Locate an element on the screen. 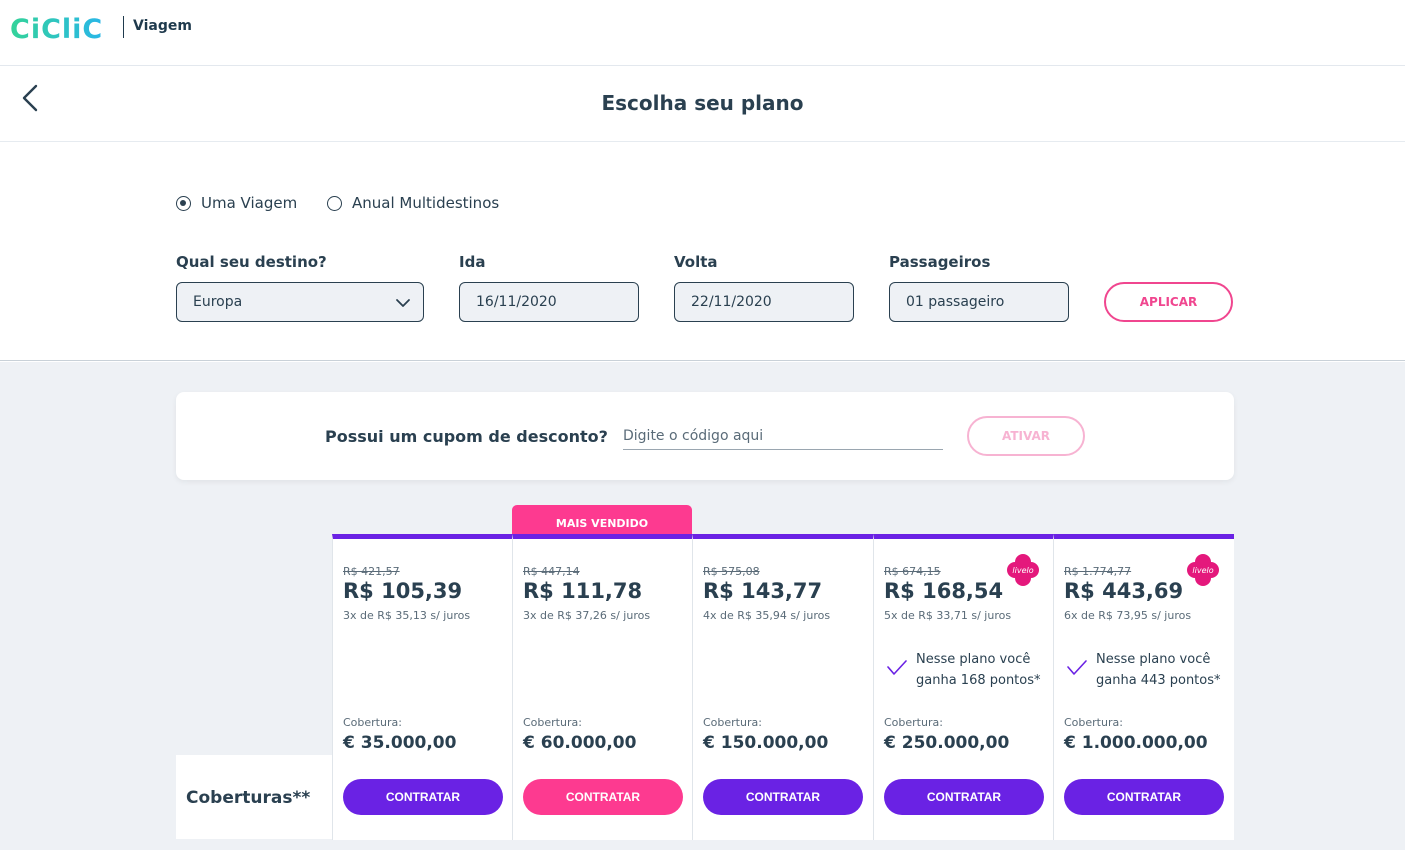 Image resolution: width=1405 pixels, height=850 pixels. page-title: Escolha seu plano is located at coordinates (702, 103).